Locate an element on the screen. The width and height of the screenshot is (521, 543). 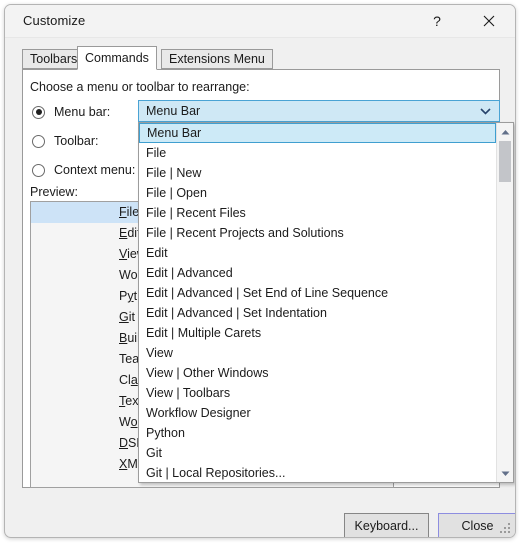
scroll-up-arrow-icon is located at coordinates (505, 131).